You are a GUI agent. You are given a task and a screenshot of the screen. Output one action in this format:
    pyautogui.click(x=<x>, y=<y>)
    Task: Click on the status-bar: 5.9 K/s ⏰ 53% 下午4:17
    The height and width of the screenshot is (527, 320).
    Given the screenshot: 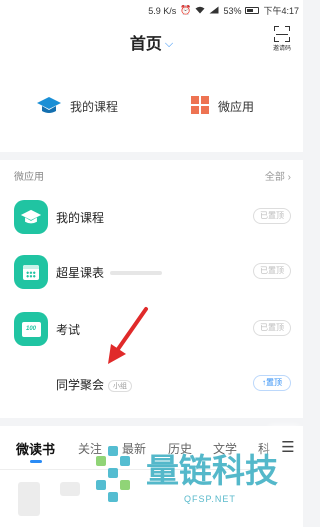 What is the action you would take?
    pyautogui.click(x=151, y=10)
    